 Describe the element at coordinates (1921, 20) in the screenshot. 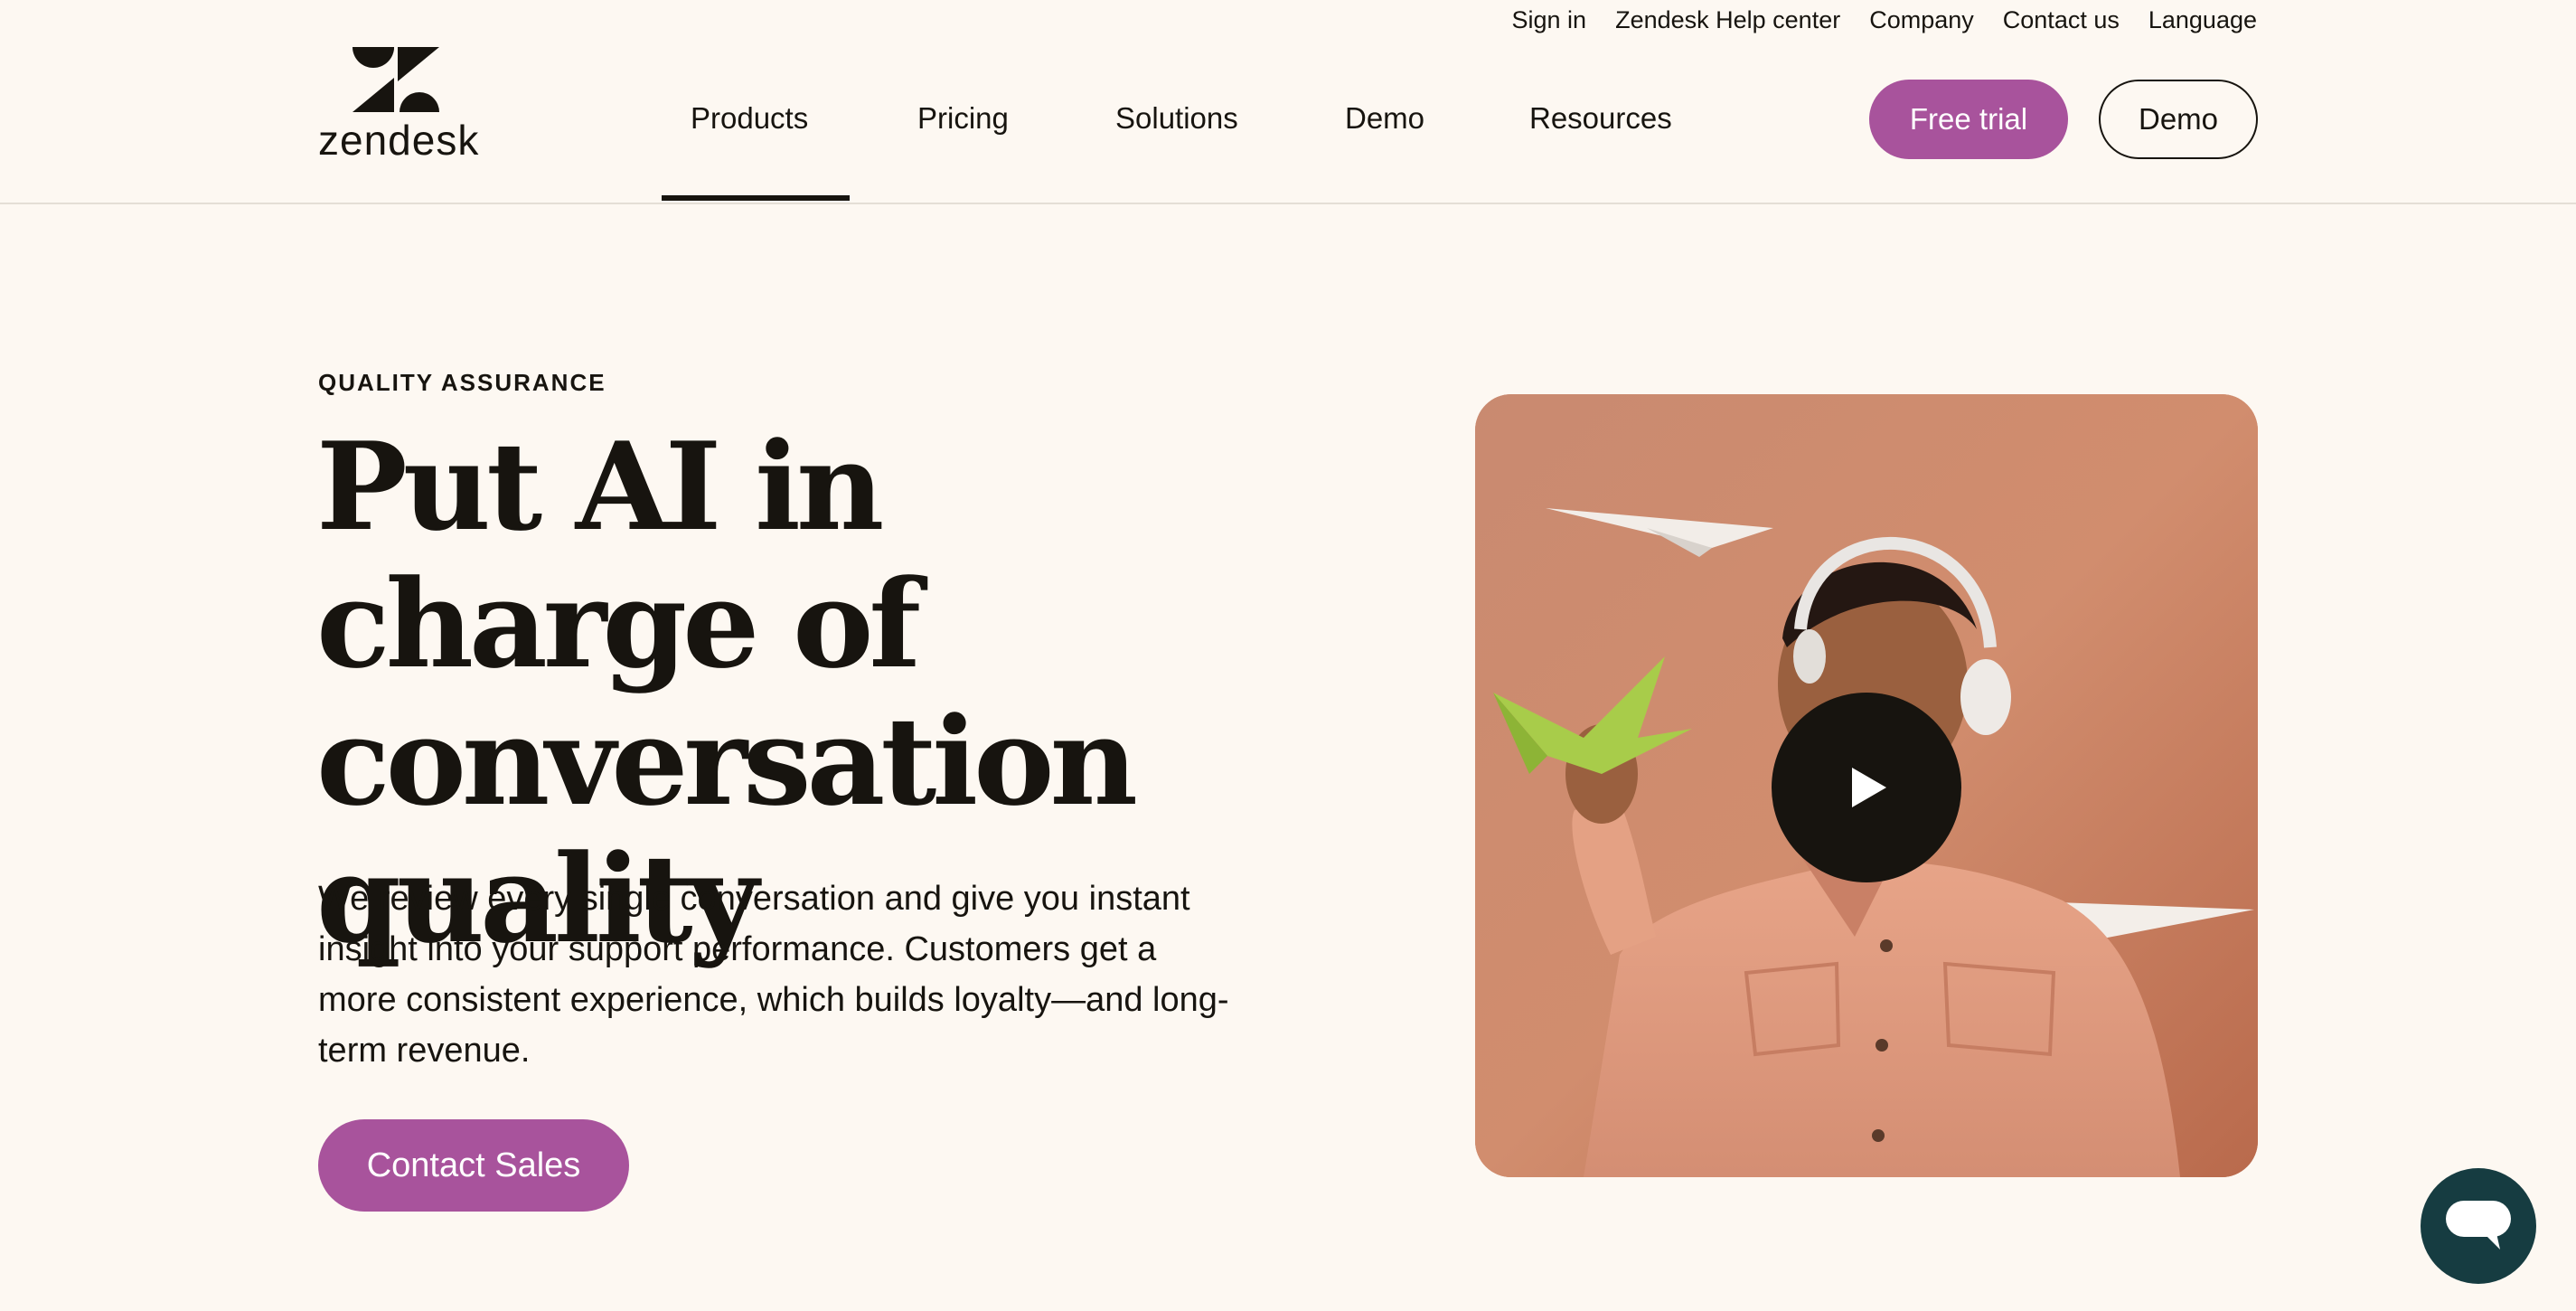

I see `company-link: Company` at that location.